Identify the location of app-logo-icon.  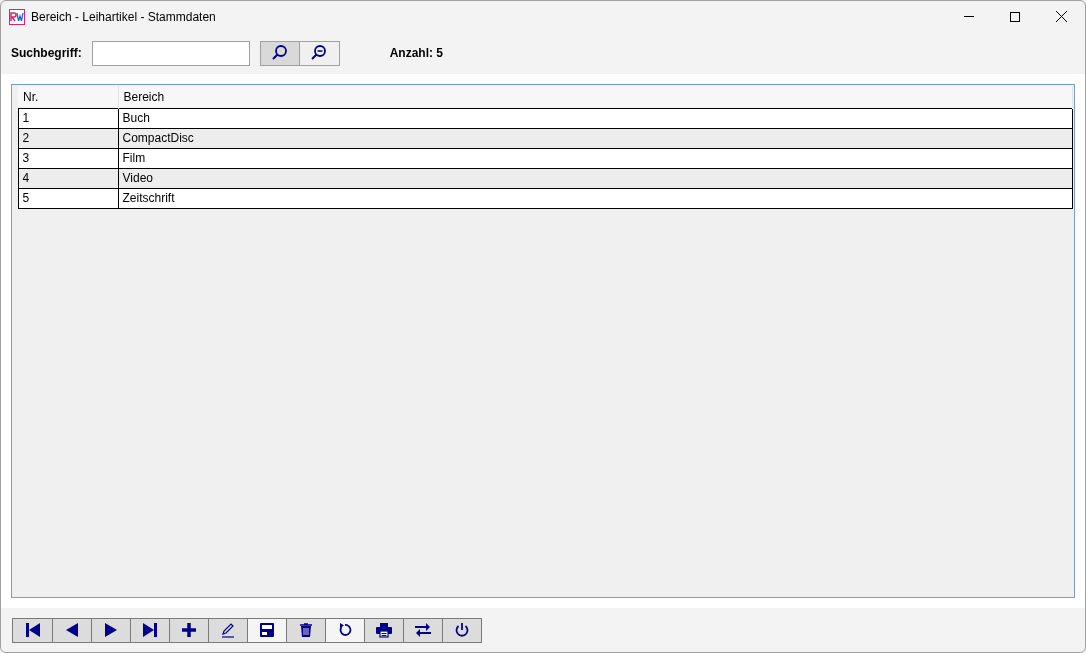
(17, 16).